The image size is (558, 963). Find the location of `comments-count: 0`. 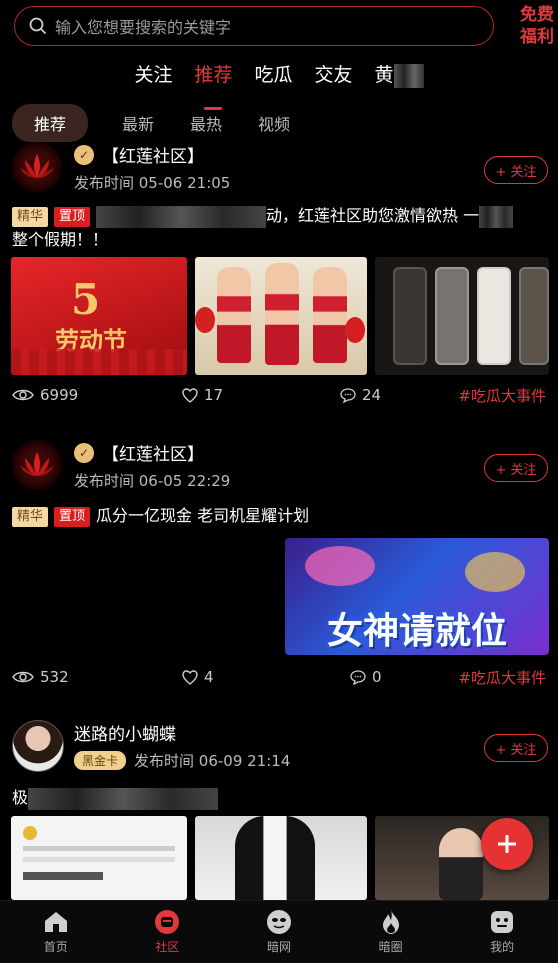

comments-count: 0 is located at coordinates (377, 677).